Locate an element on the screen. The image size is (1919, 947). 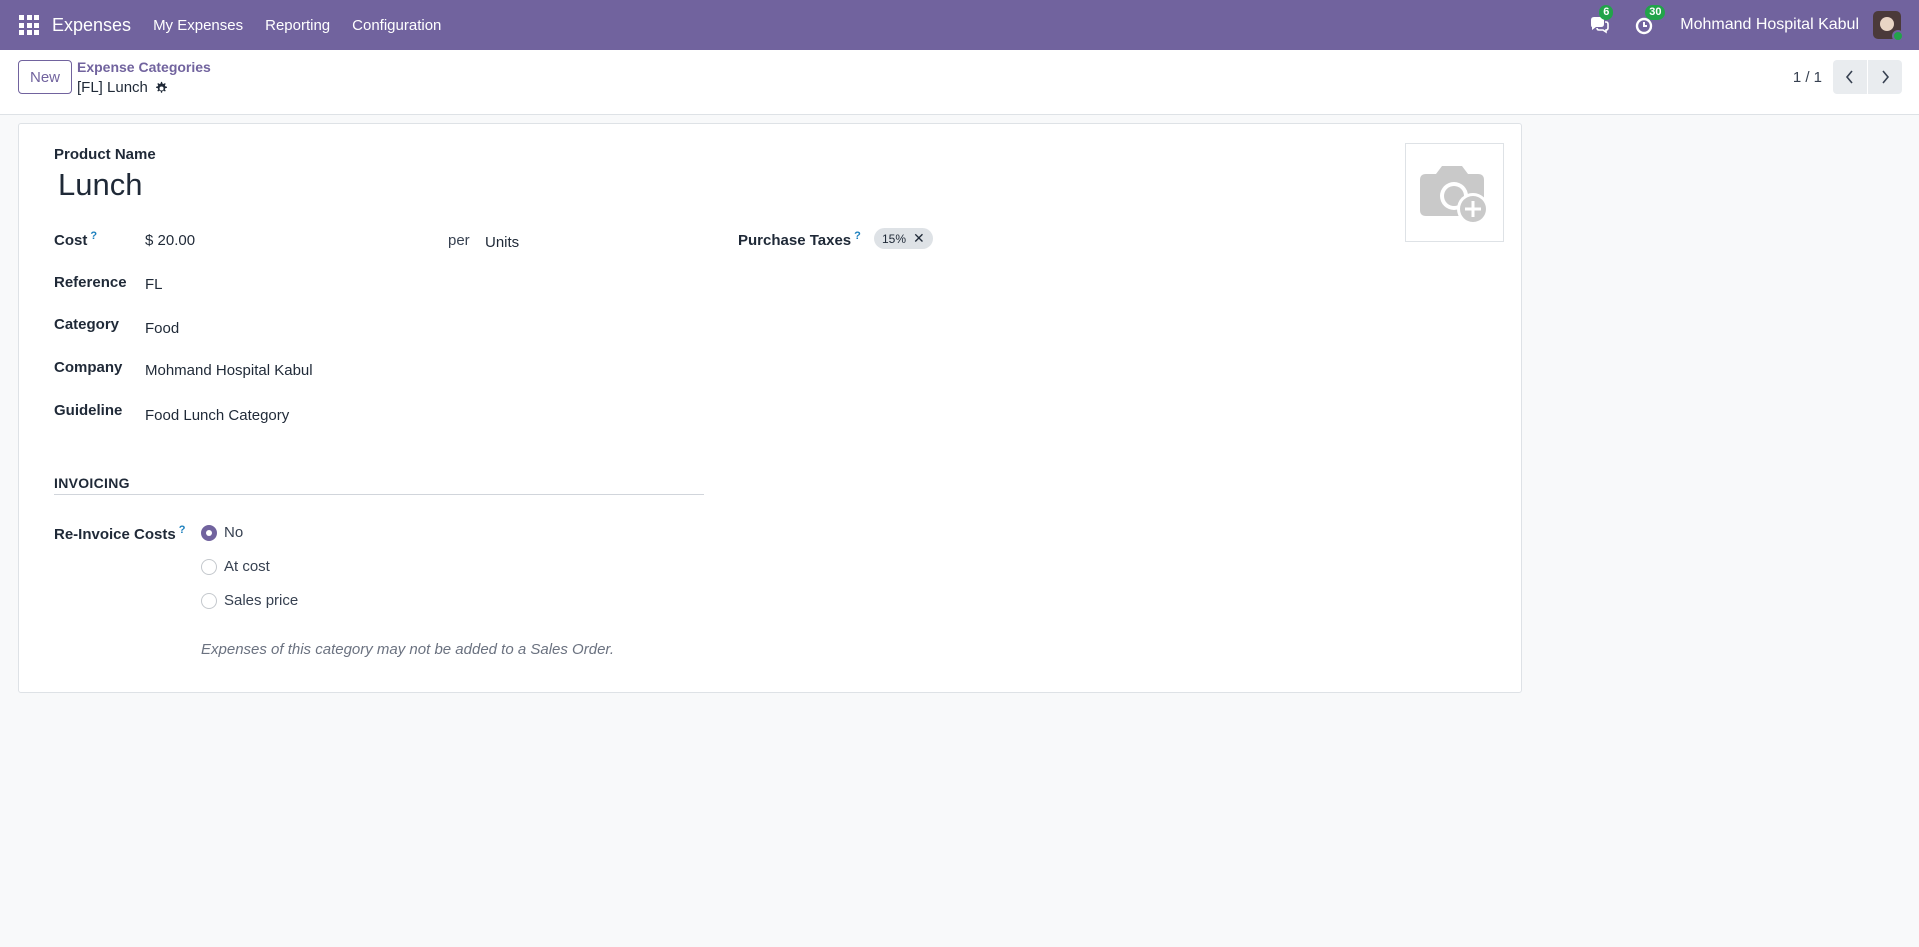
new-button: New is located at coordinates (45, 77).